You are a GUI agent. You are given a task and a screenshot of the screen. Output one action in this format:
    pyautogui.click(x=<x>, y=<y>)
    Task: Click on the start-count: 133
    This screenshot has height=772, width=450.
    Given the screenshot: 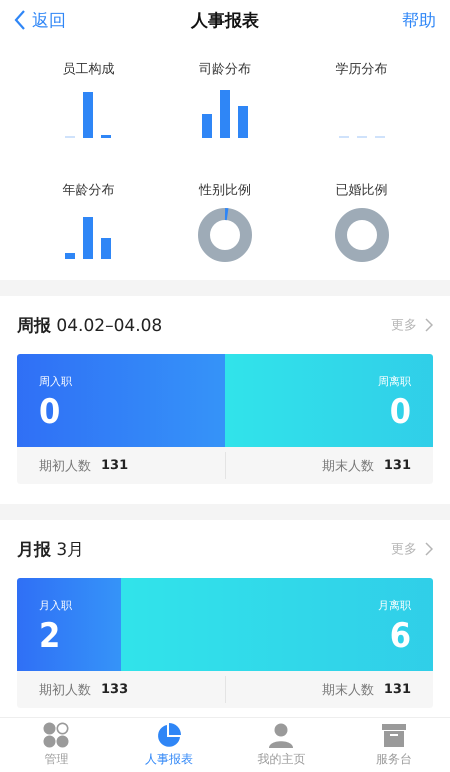 What is the action you would take?
    pyautogui.click(x=114, y=689)
    